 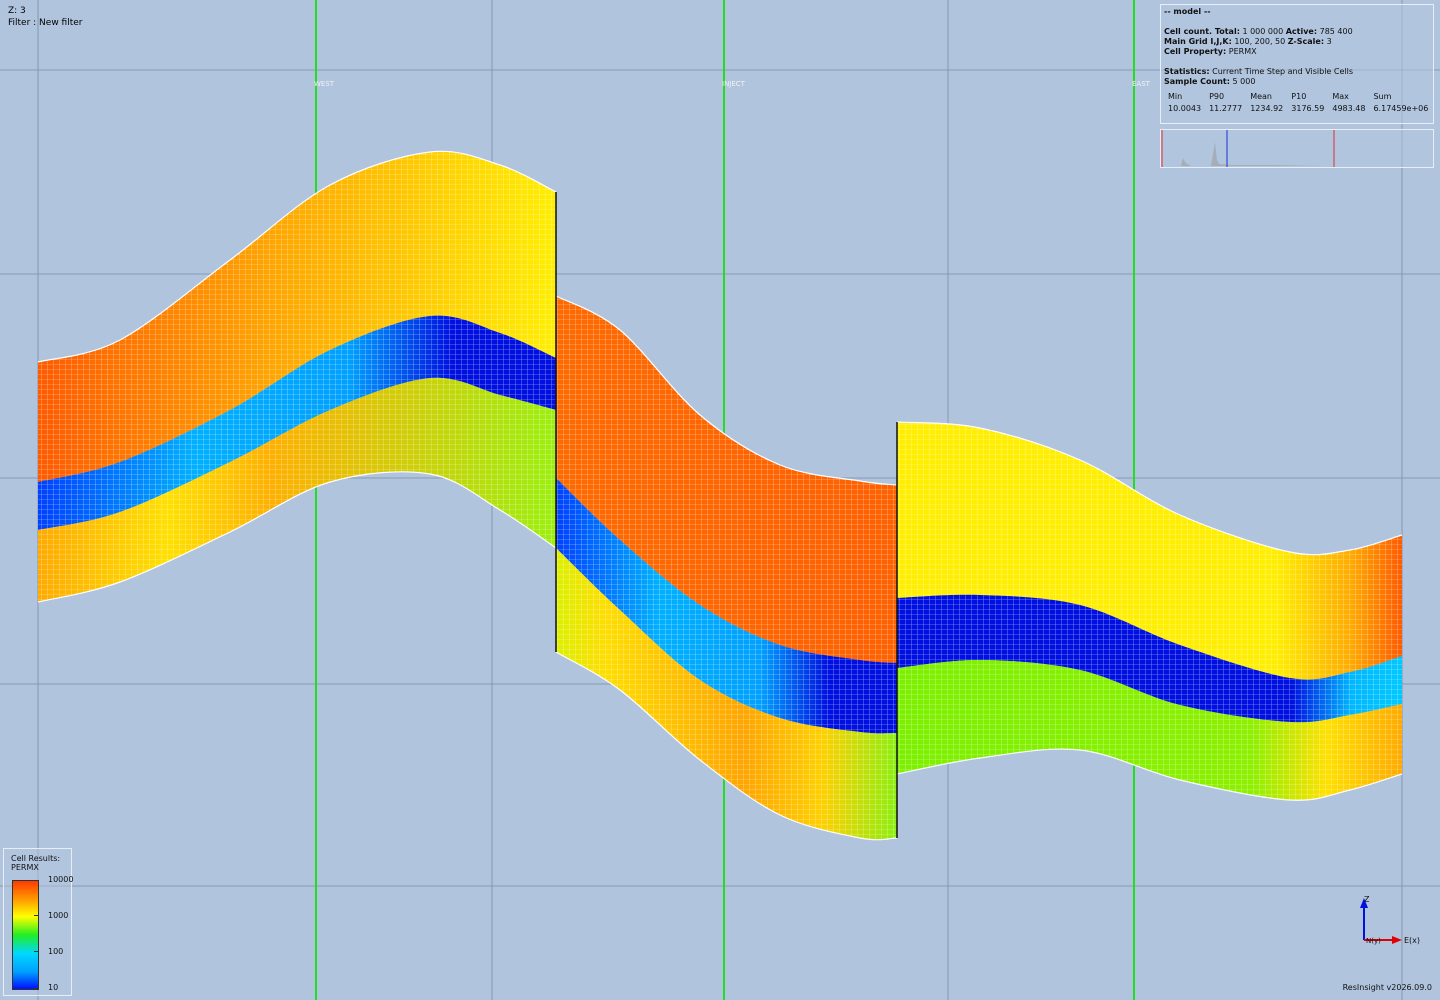 I want to click on legend-color-bar, so click(x=25, y=935).